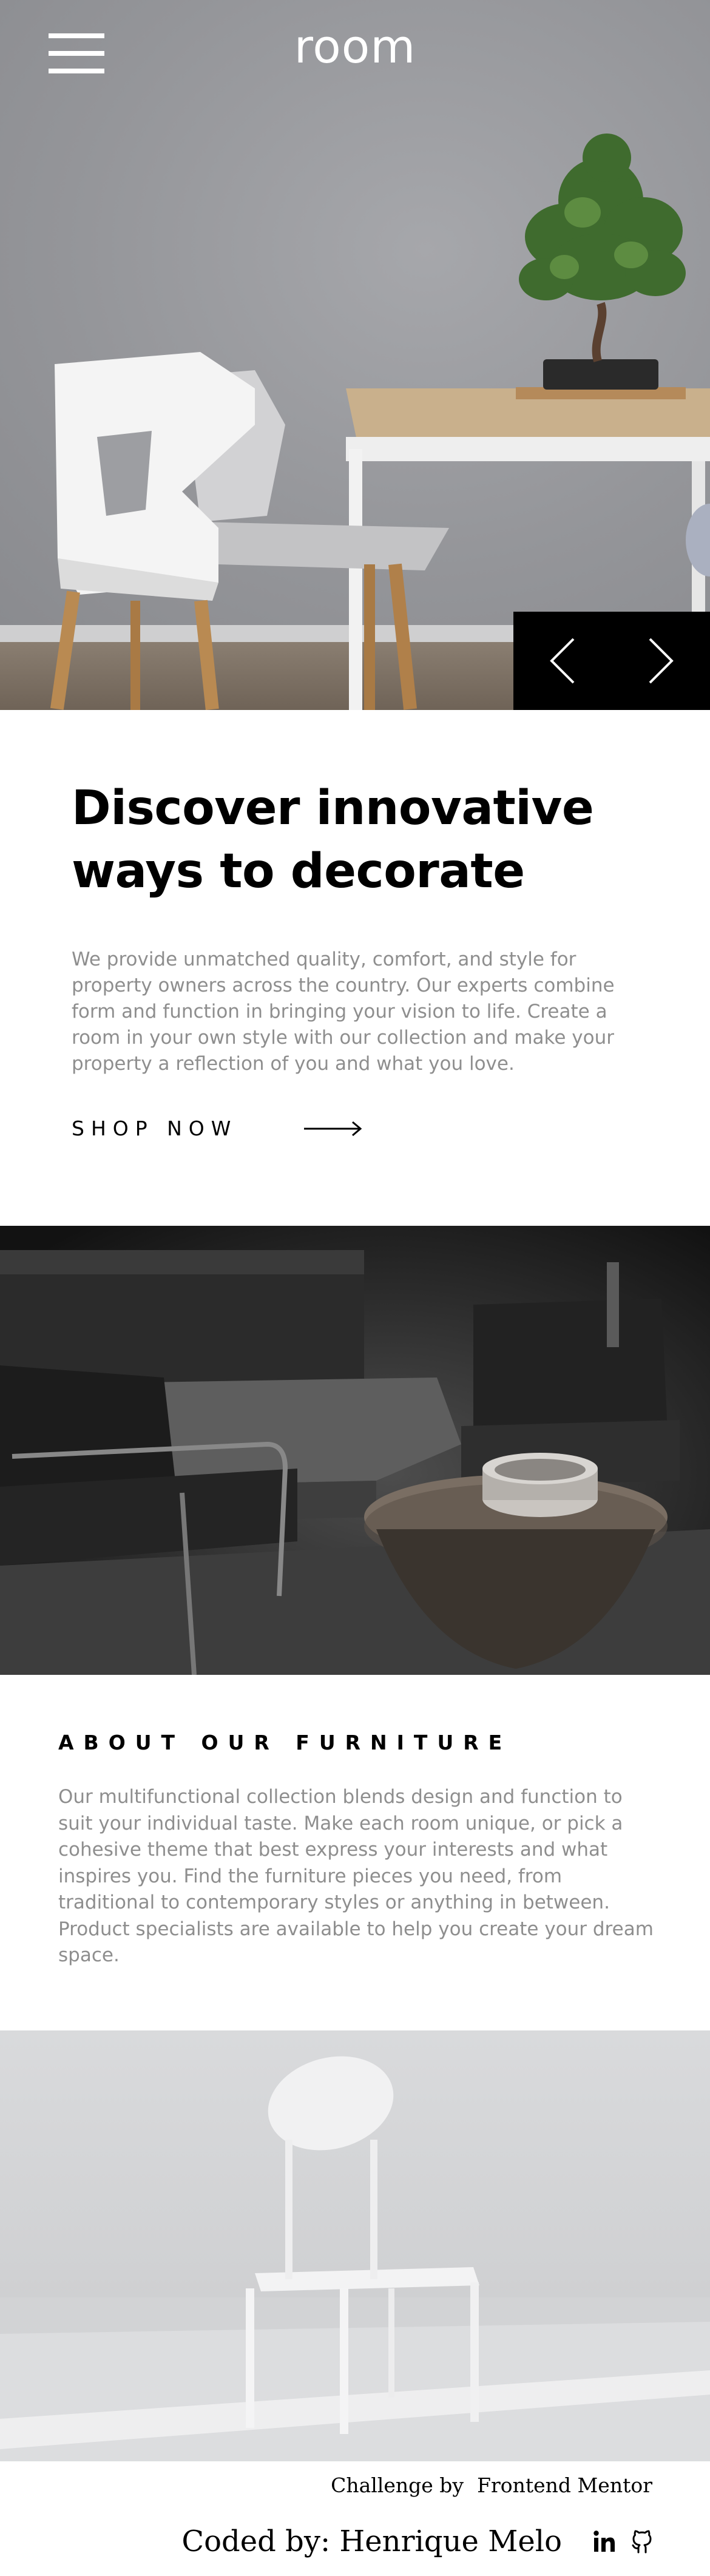  Describe the element at coordinates (564, 2485) in the screenshot. I see `frontend-mentor-link: Frontend Mentor` at that location.